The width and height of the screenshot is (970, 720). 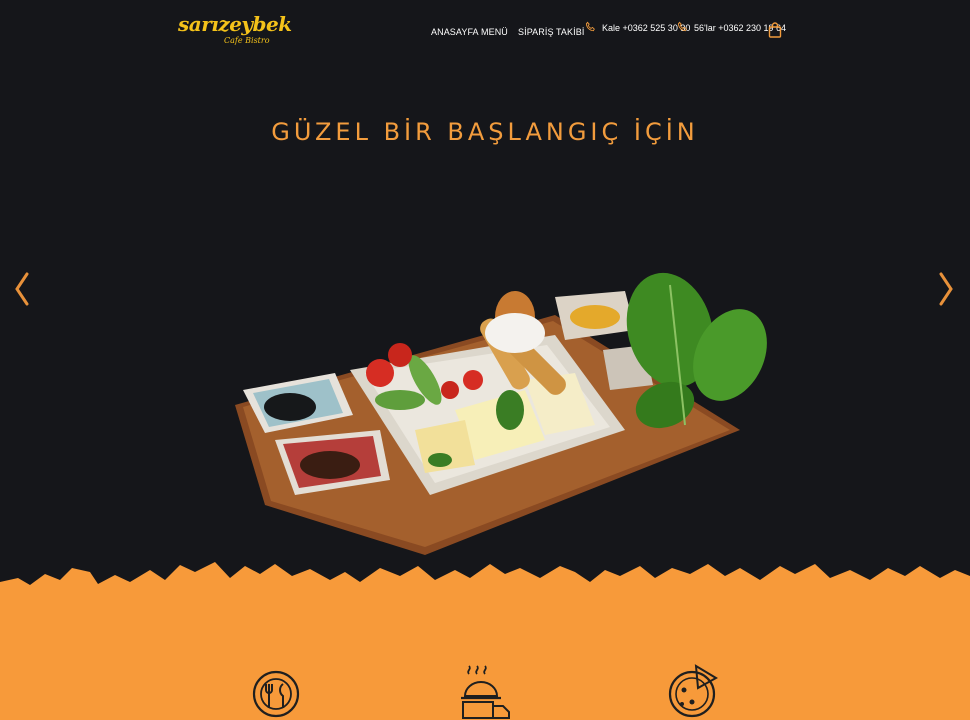 I want to click on nav-item-menu: MENÜ, so click(x=494, y=32).